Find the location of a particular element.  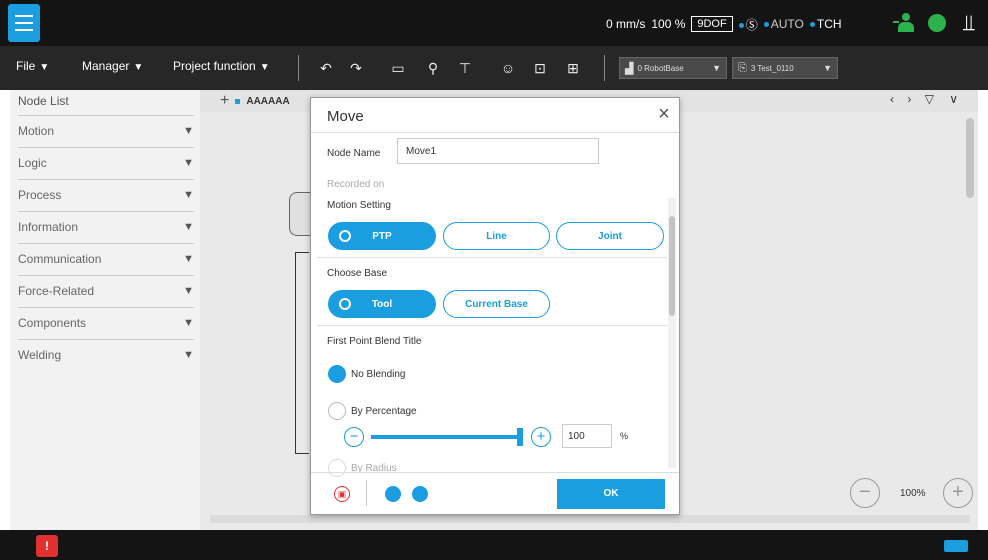

dialog-title: Move is located at coordinates (345, 116).